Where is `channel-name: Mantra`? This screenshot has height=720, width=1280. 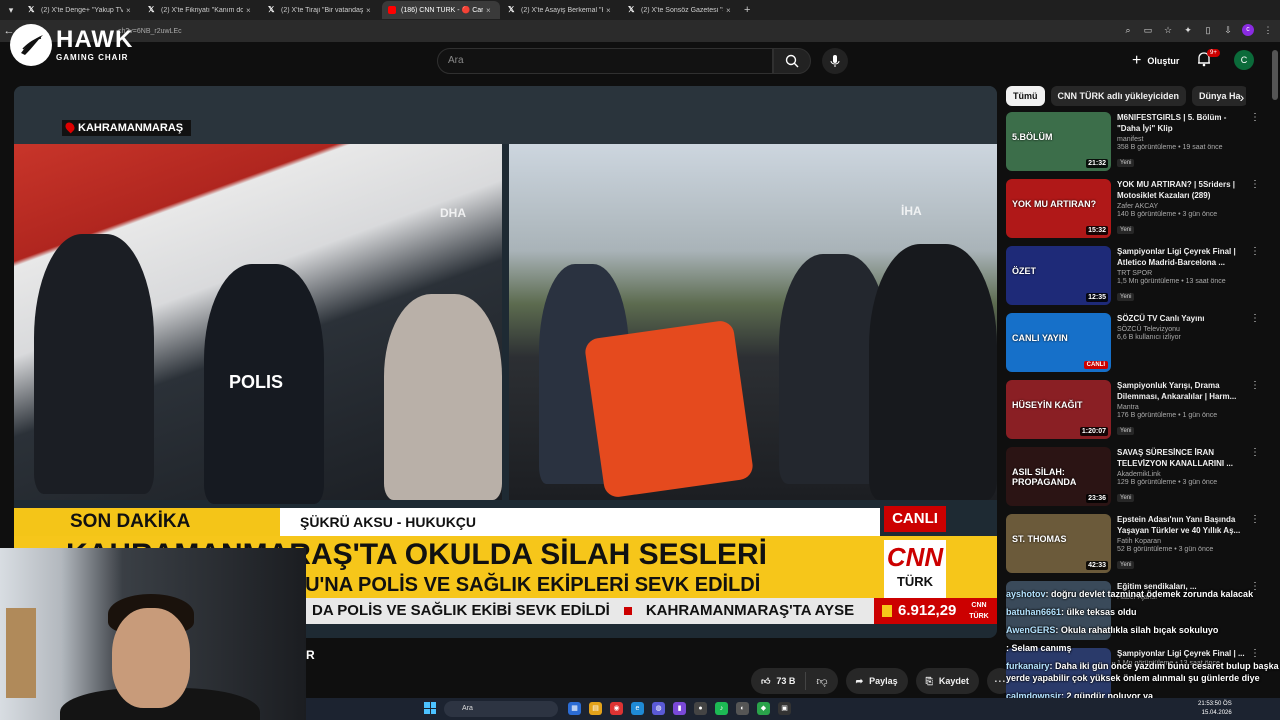
channel-name: Mantra is located at coordinates (1182, 407).